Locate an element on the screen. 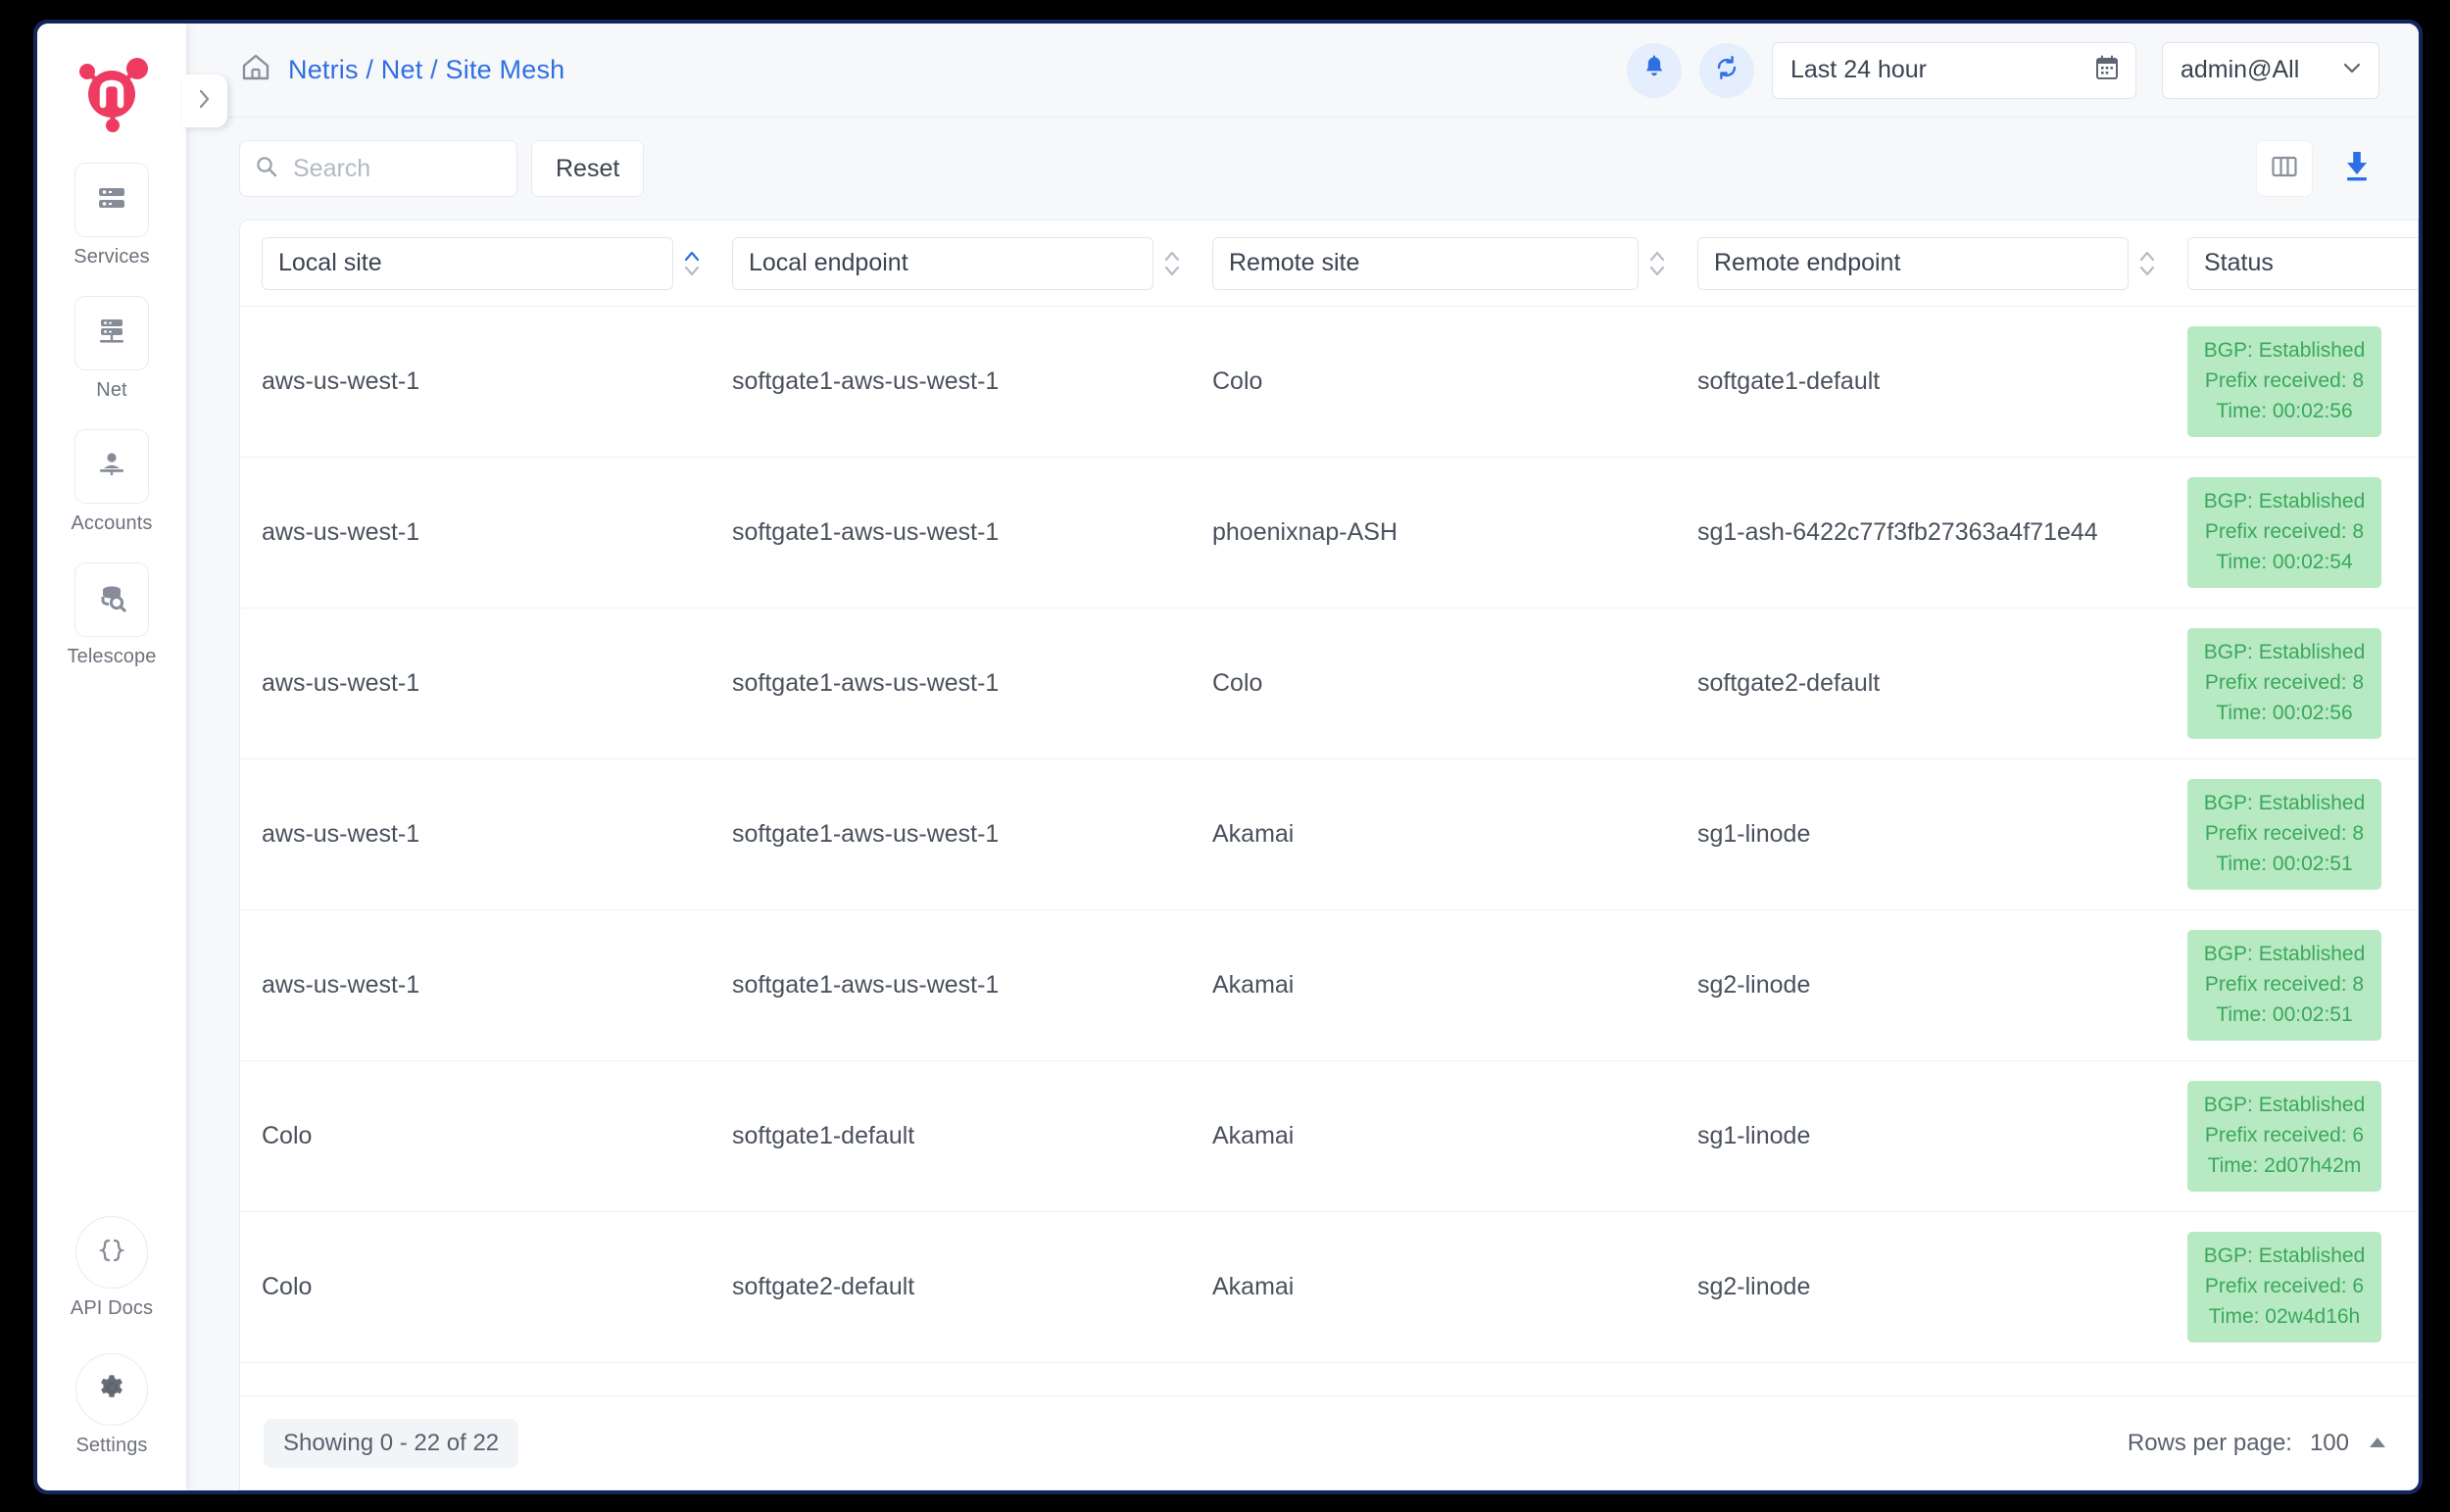 This screenshot has width=2450, height=1512. search-box is located at coordinates (378, 168).